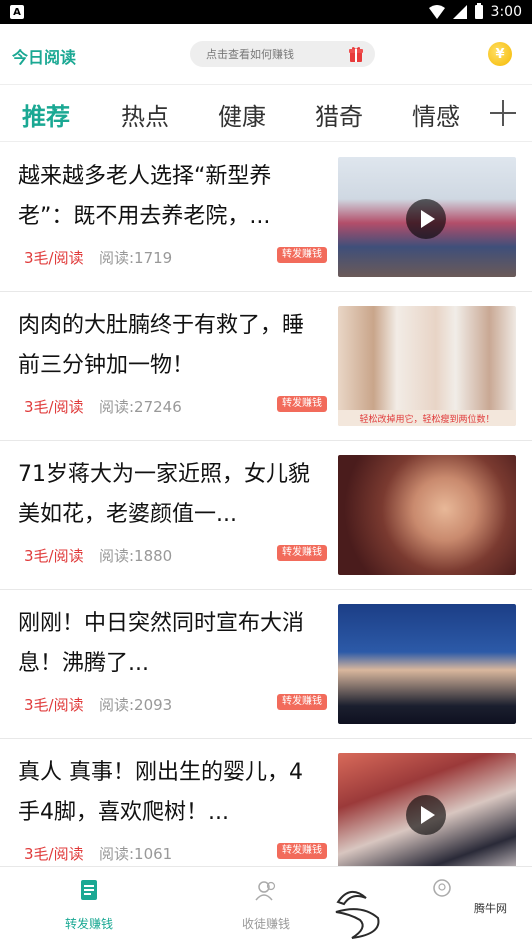 This screenshot has width=532, height=946. I want to click on category-tabs: 推荐 热点 健康 猎奇 情感, so click(266, 113).